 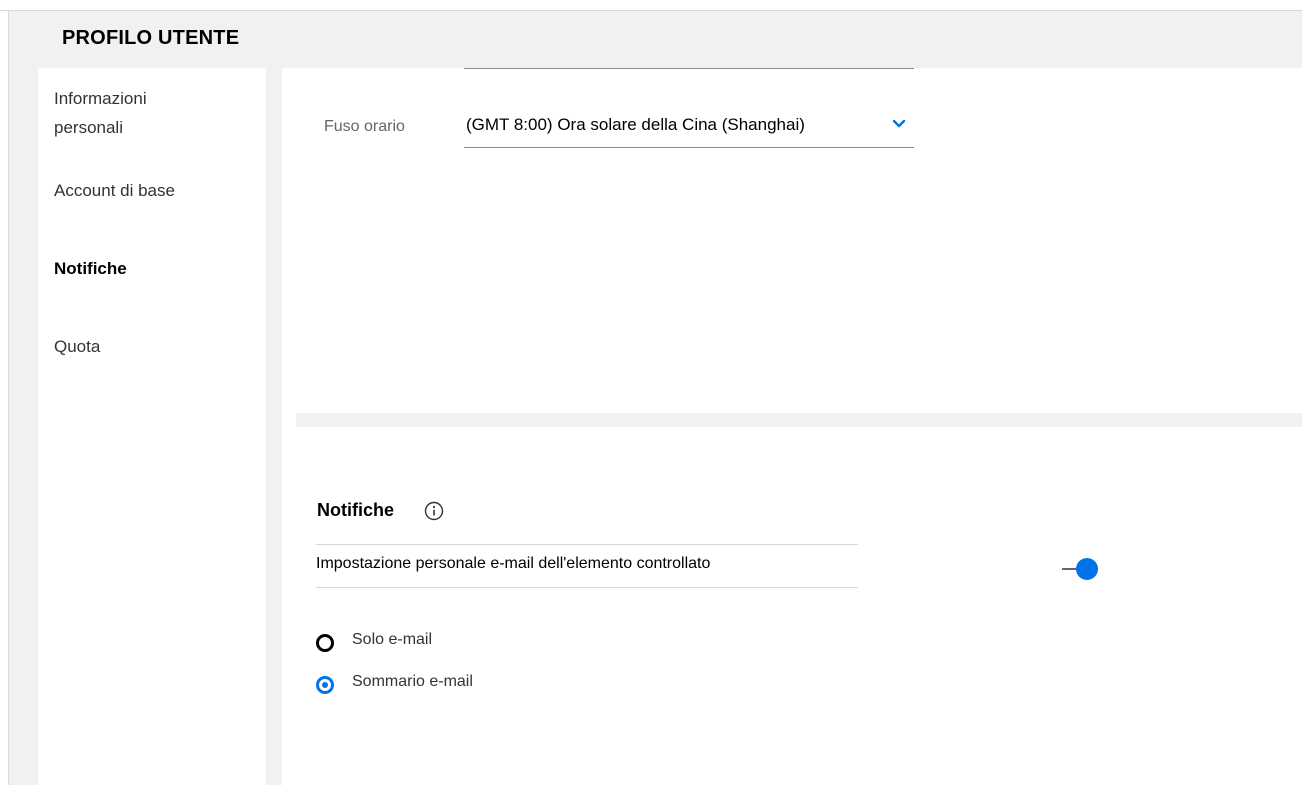 I want to click on sidebar-item-personal-info: Informazioni personali, so click(x=100, y=113).